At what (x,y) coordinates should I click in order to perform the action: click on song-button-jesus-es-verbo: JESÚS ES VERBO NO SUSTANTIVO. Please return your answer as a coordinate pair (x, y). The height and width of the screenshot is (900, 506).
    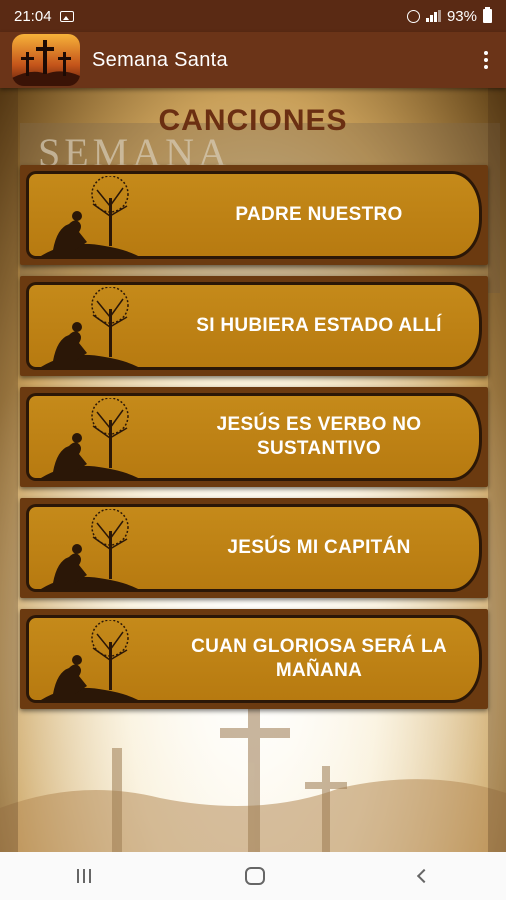
    Looking at the image, I should click on (254, 437).